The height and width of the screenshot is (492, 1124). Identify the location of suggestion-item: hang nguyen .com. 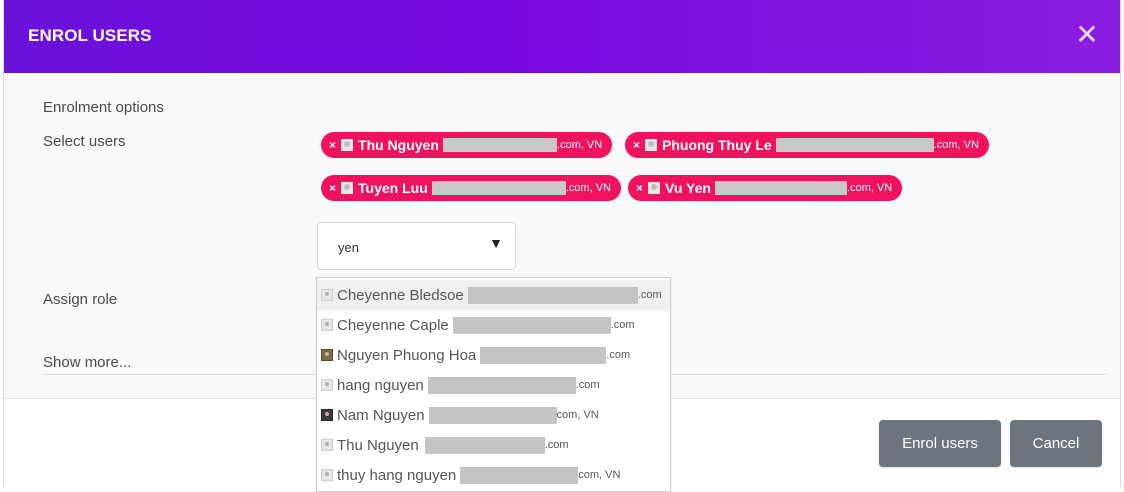
(493, 385).